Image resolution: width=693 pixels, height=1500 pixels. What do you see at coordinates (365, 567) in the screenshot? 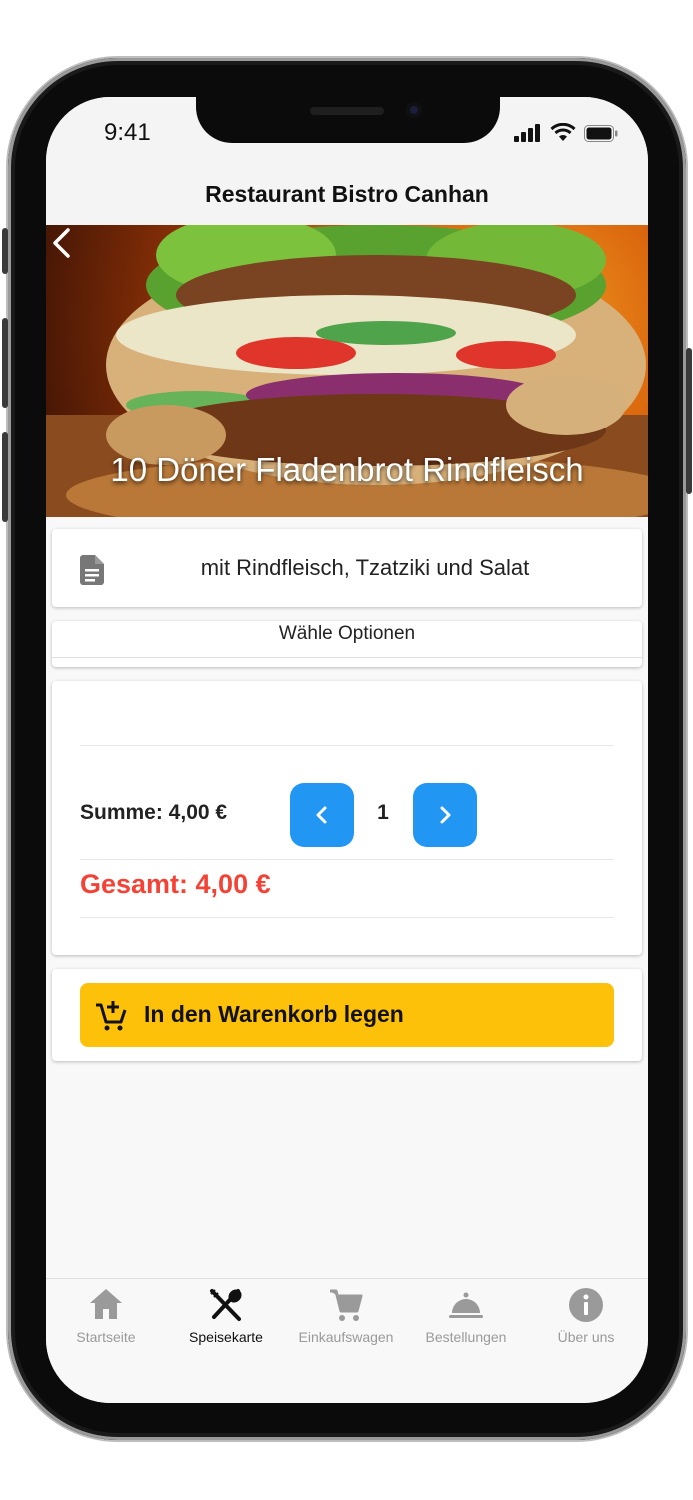
I see `product-description: mit Rindfleisch, Tzatziki und Salat` at bounding box center [365, 567].